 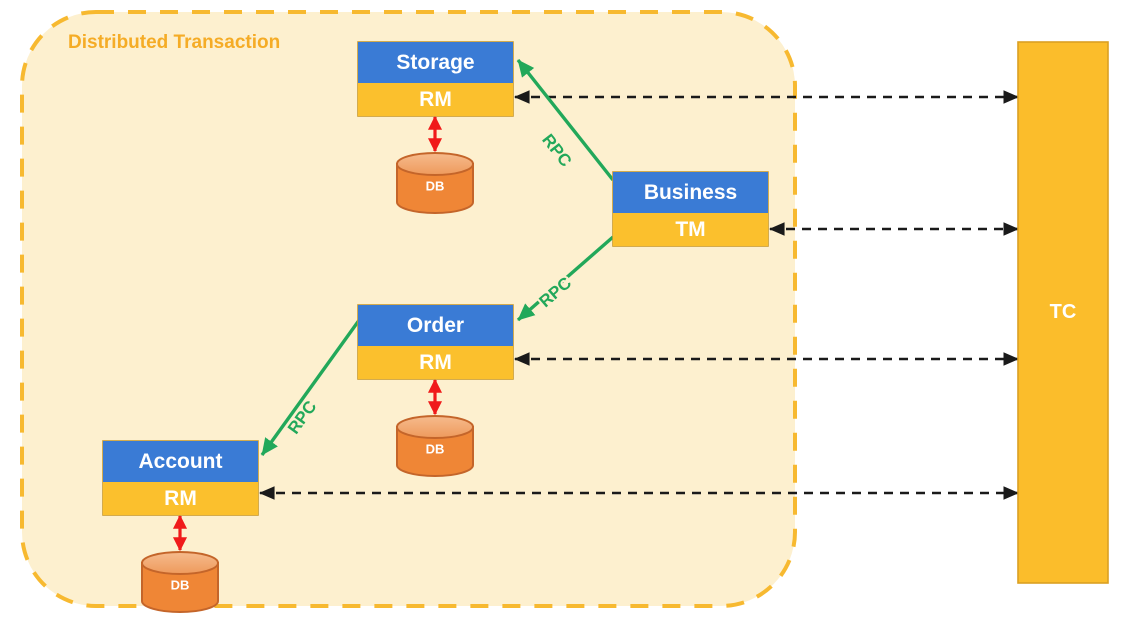 I want to click on service-node-order: Order RM, so click(x=435, y=342).